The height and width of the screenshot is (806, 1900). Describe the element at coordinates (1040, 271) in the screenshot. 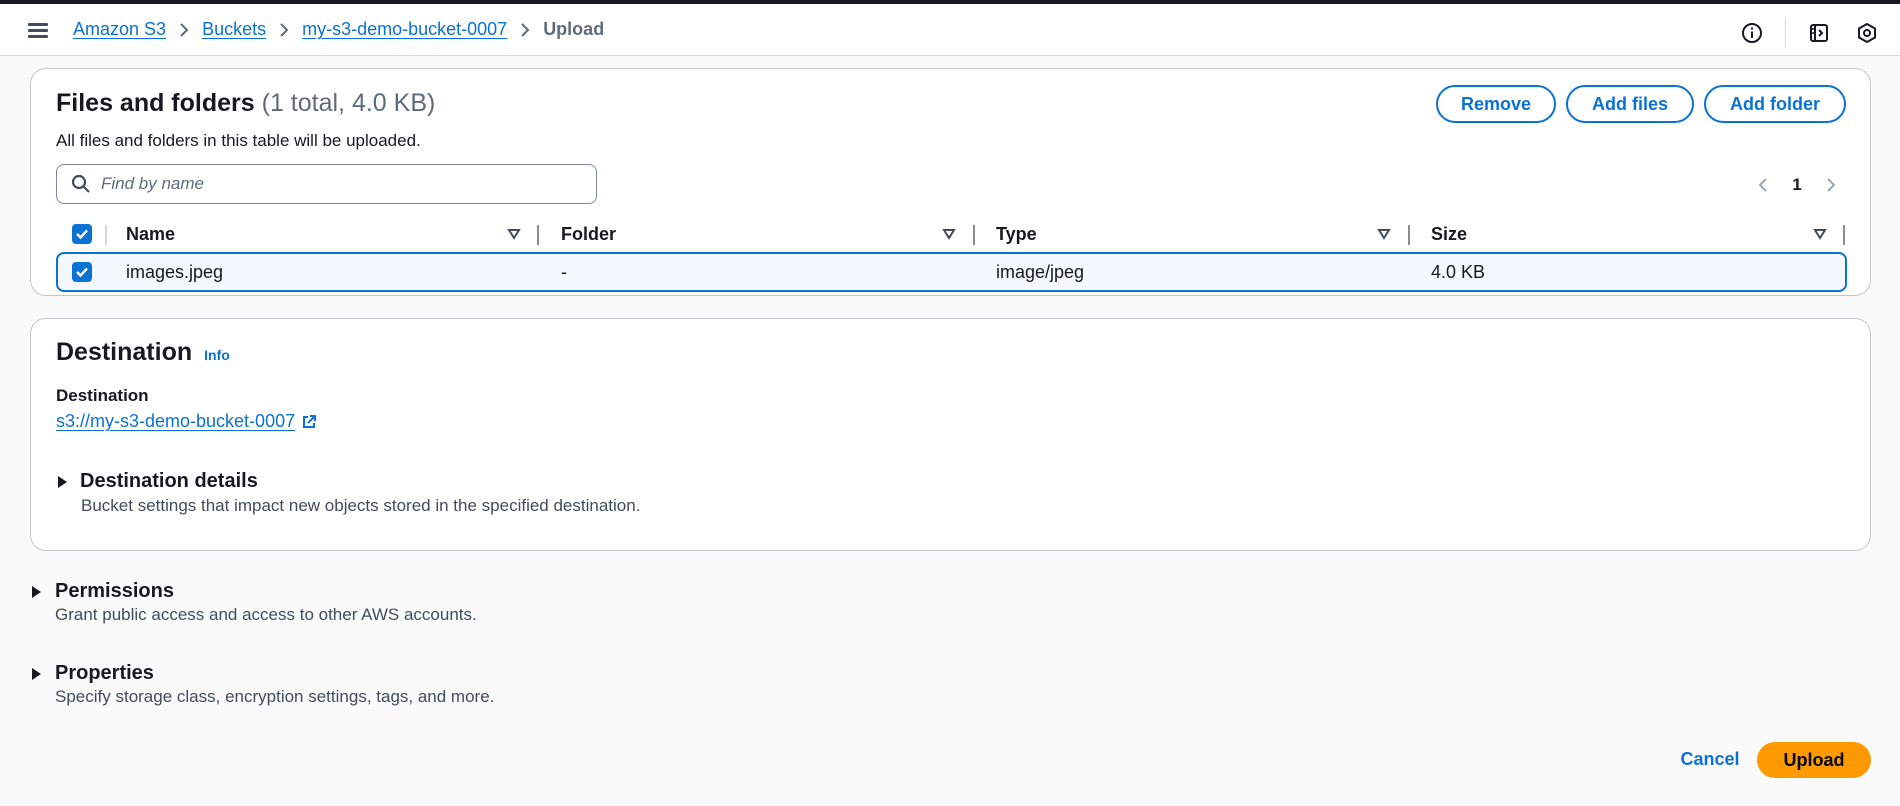

I see `cell-type: image/jpeg` at that location.